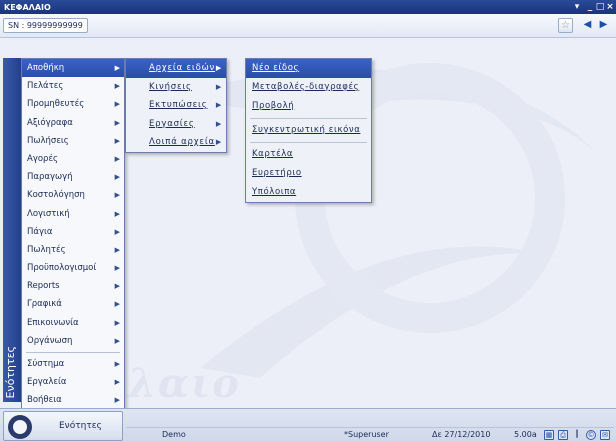 The height and width of the screenshot is (442, 616). Describe the element at coordinates (73, 214) in the screenshot. I see `menu-item-logistiki: Λογιστική ▶` at that location.